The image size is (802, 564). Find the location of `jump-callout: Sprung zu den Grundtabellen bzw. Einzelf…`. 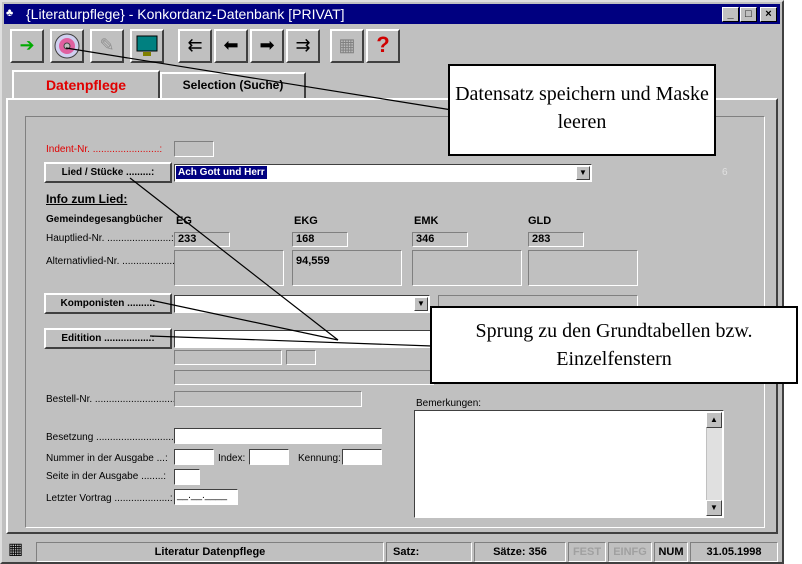

jump-callout: Sprung zu den Grundtabellen bzw. Einzelf… is located at coordinates (614, 345).